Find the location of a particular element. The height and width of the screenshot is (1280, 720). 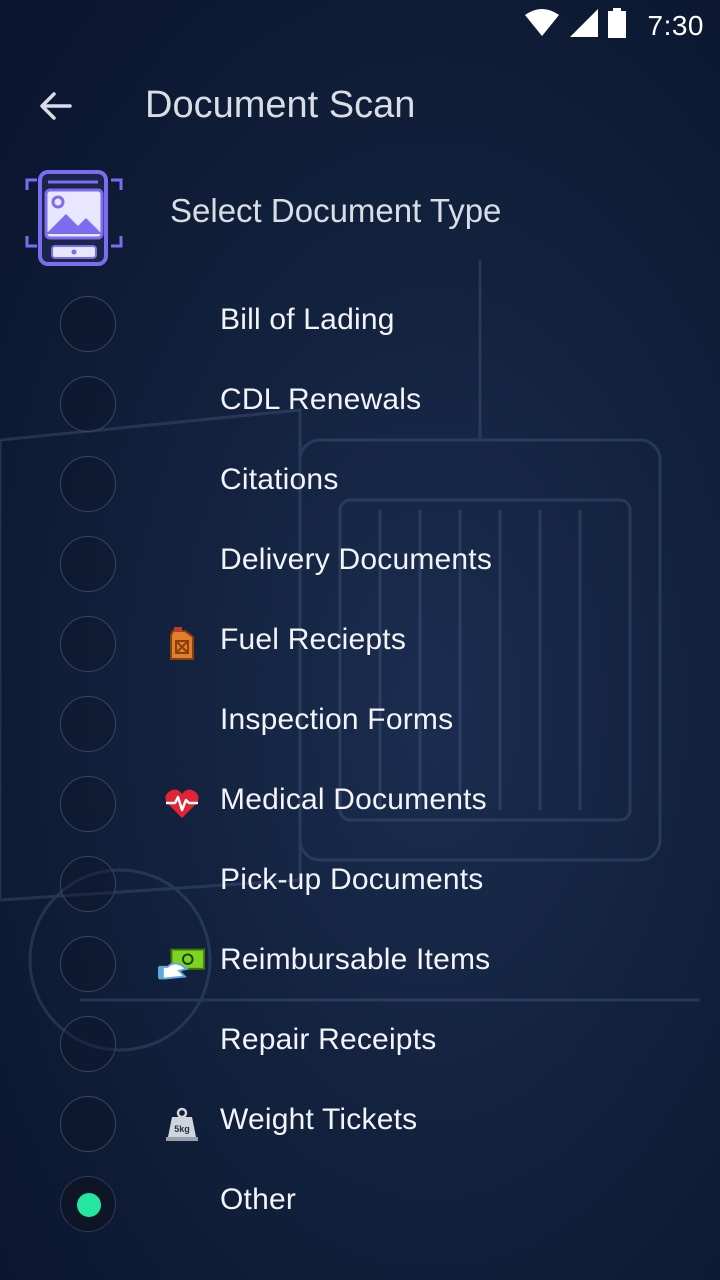

radio-button-selected is located at coordinates (88, 1204).